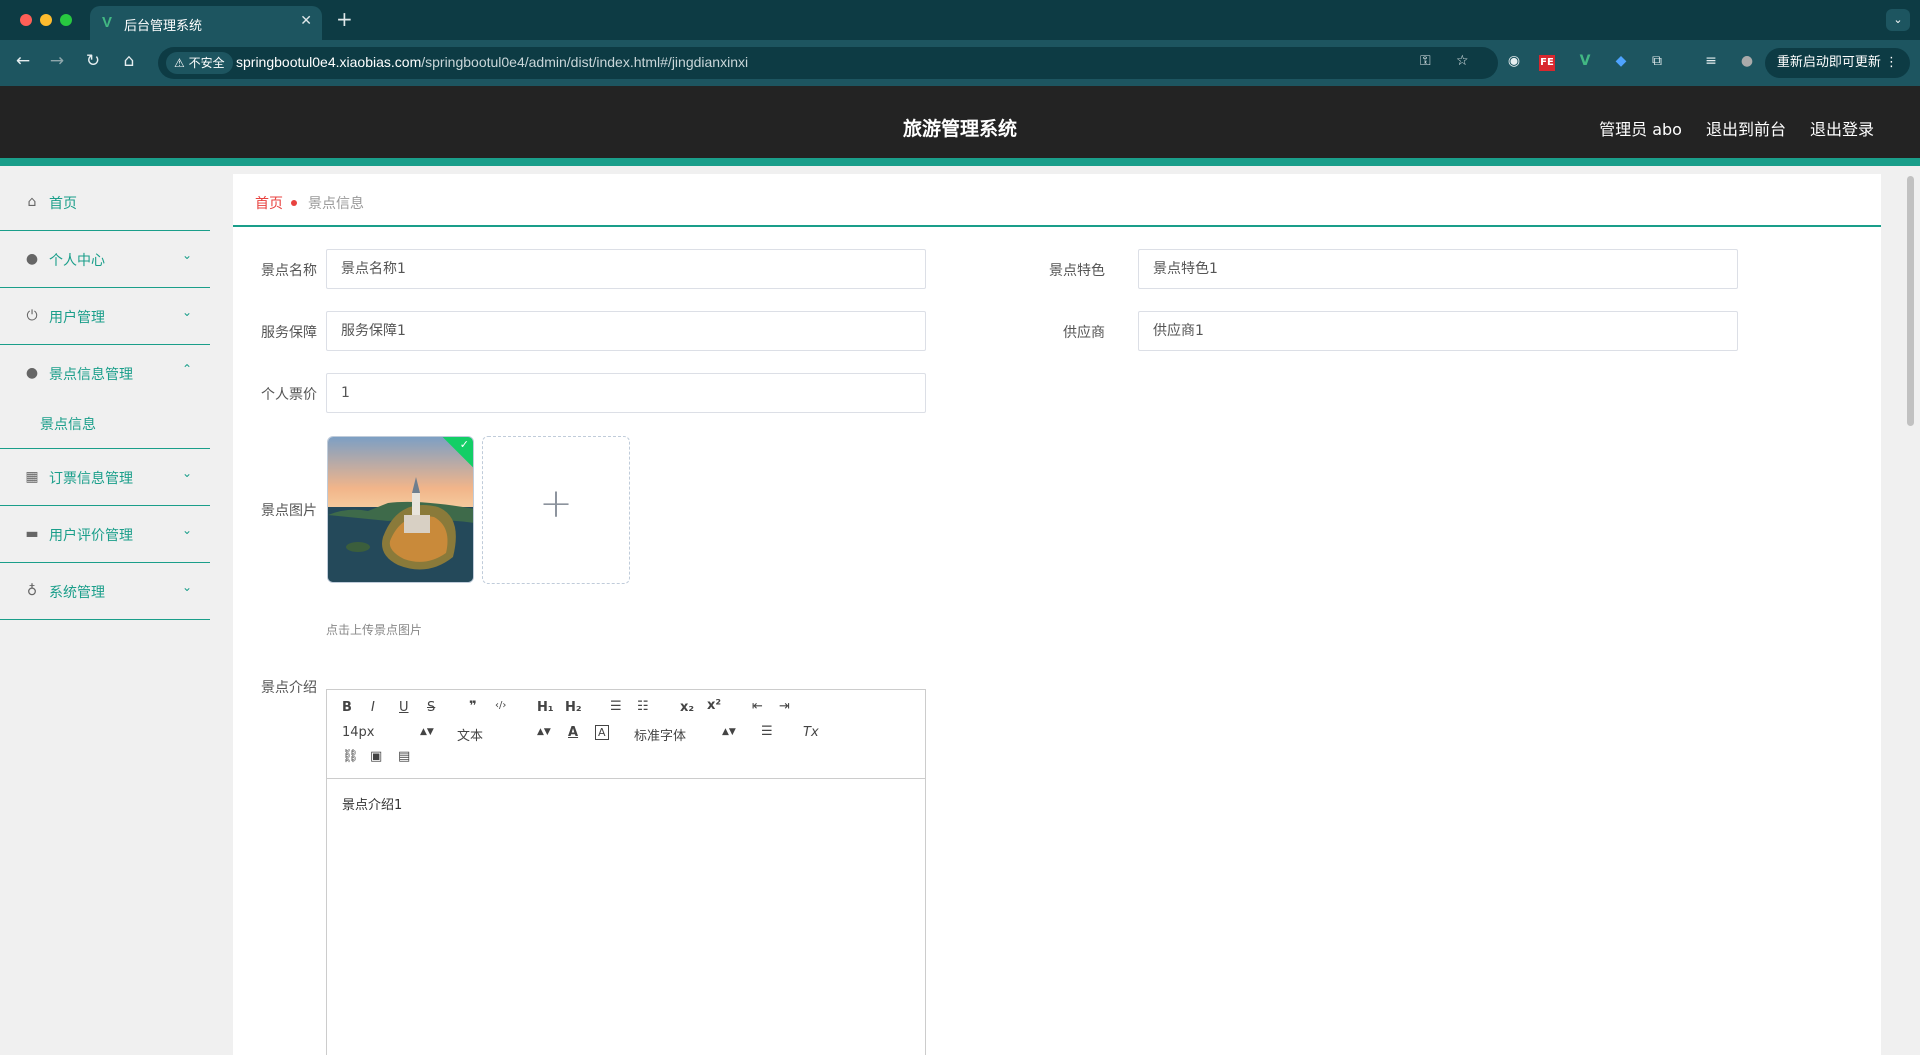  I want to click on sidebar-item-home: ⌂ 首页, so click(105, 202).